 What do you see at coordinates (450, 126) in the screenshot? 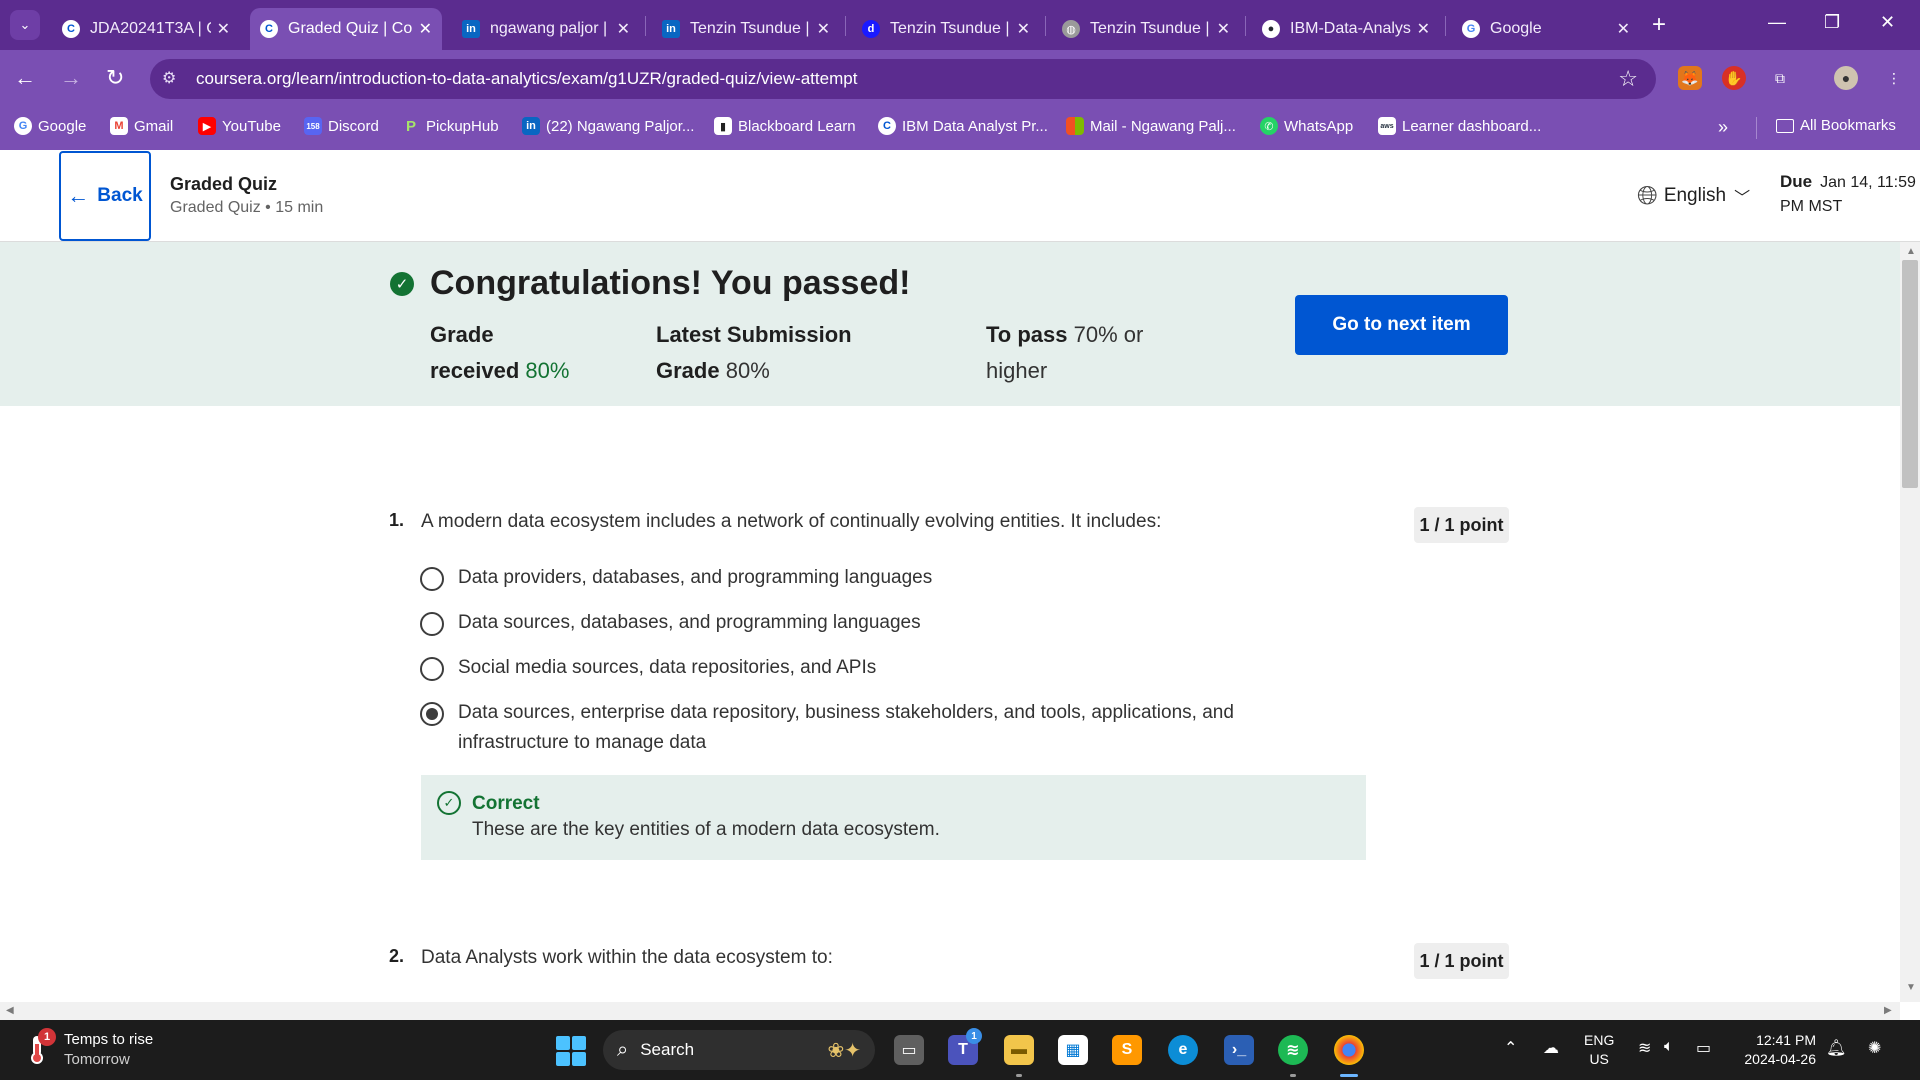
I see `bookmark-item: P PickupHub` at bounding box center [450, 126].